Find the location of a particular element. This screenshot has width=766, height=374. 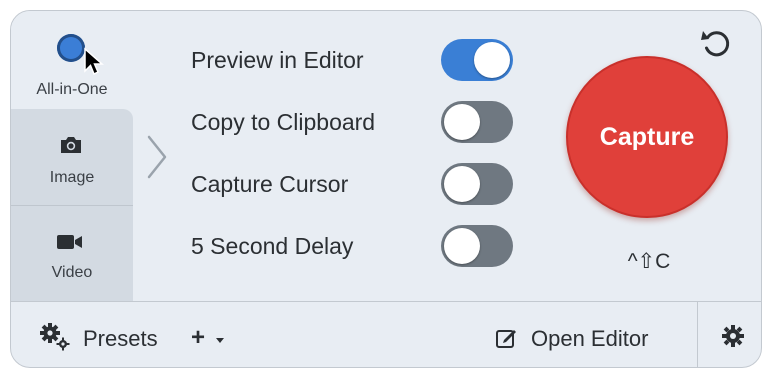

toggle-copy-to-clipboard is located at coordinates (477, 122).